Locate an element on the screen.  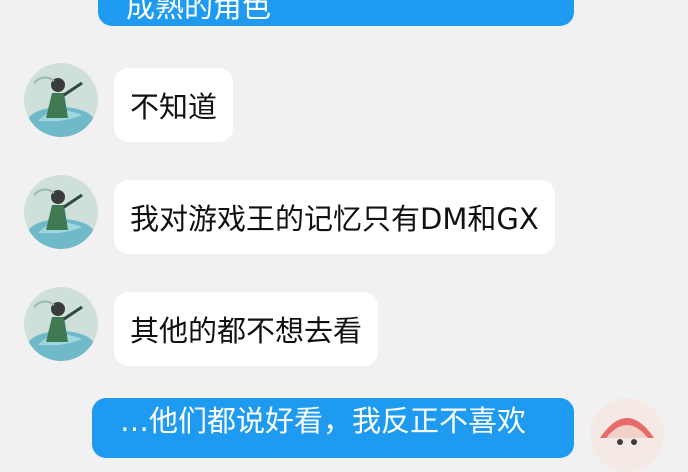
message-text: …他们都说好看，我反正不喜欢 is located at coordinates (323, 421).